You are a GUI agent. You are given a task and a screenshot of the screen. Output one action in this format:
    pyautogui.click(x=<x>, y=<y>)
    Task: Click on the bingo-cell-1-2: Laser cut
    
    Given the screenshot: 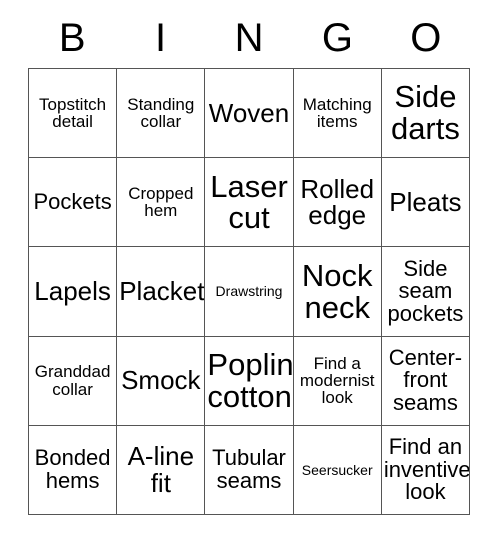 What is the action you would take?
    pyautogui.click(x=249, y=203)
    